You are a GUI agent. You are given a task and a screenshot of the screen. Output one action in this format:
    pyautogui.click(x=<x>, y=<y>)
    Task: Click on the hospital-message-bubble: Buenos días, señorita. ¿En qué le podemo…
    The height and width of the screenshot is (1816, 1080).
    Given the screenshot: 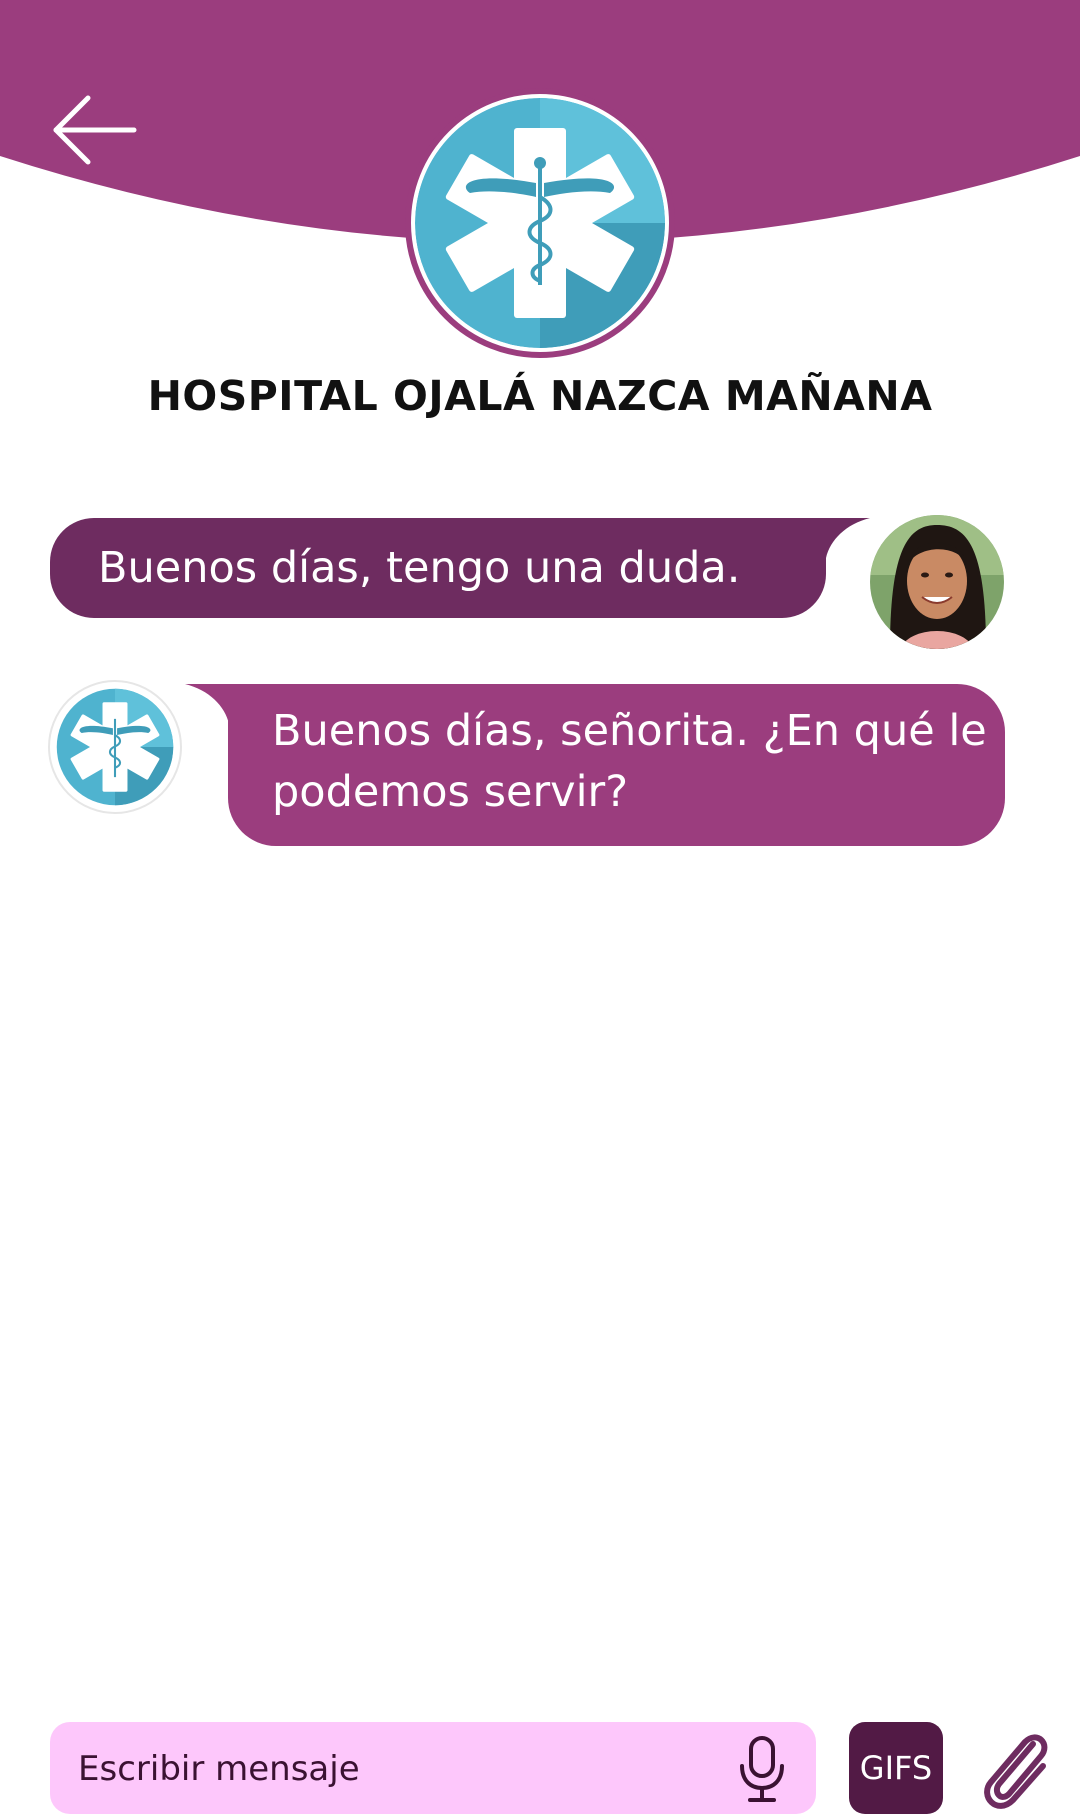 What is the action you would take?
    pyautogui.click(x=616, y=765)
    